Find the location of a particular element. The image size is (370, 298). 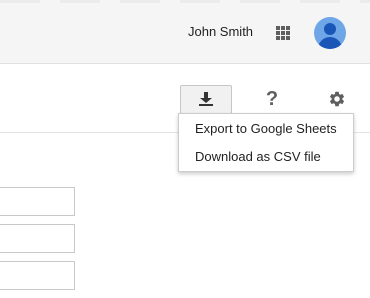

user-name: John Smith is located at coordinates (220, 32).